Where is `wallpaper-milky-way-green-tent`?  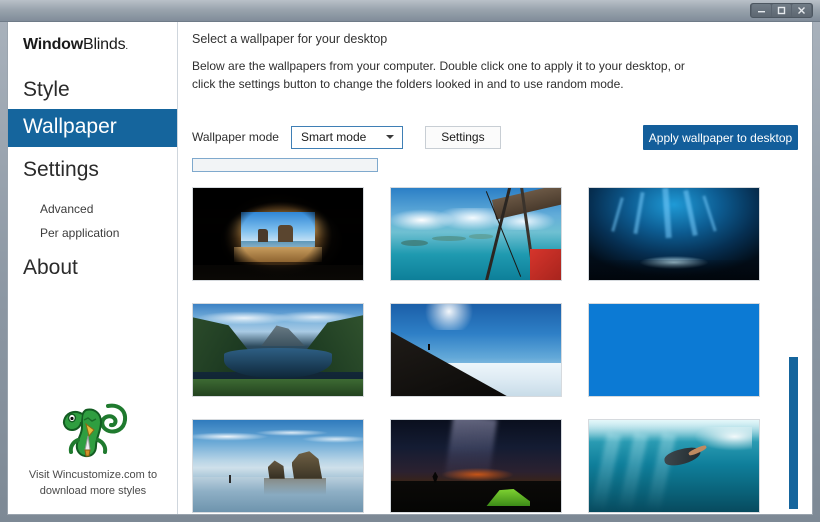 wallpaper-milky-way-green-tent is located at coordinates (476, 466).